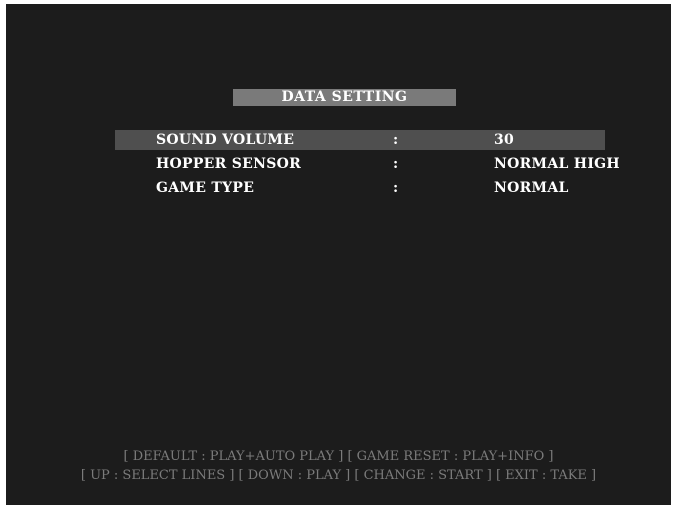 This screenshot has width=677, height=509. I want to click on setting-label: GAME TYPE, so click(205, 188).